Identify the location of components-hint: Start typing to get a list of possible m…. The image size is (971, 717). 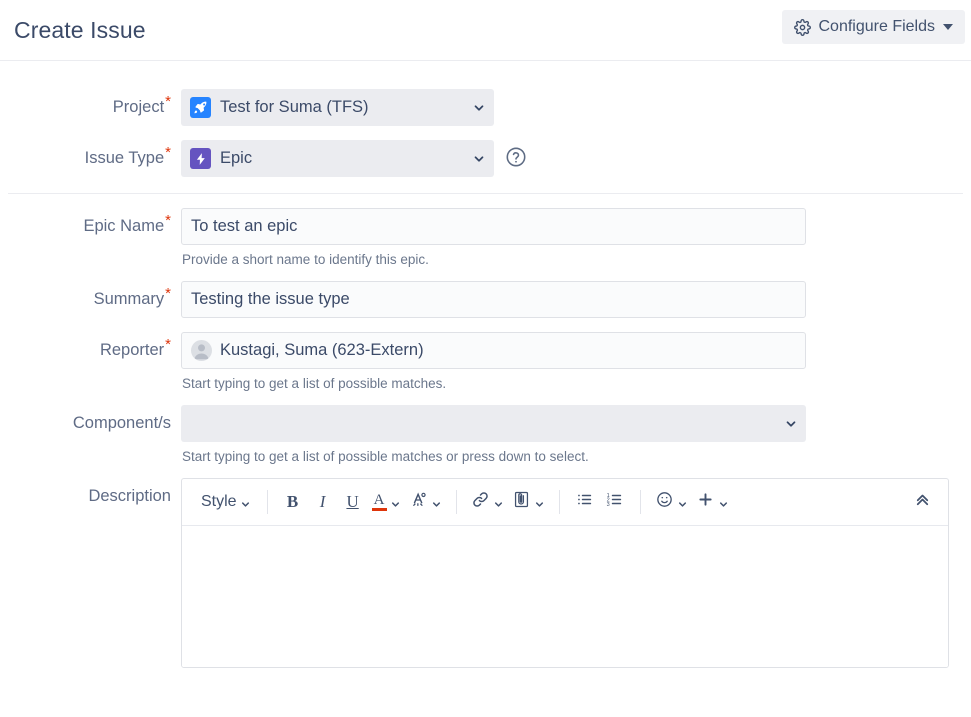
(385, 456).